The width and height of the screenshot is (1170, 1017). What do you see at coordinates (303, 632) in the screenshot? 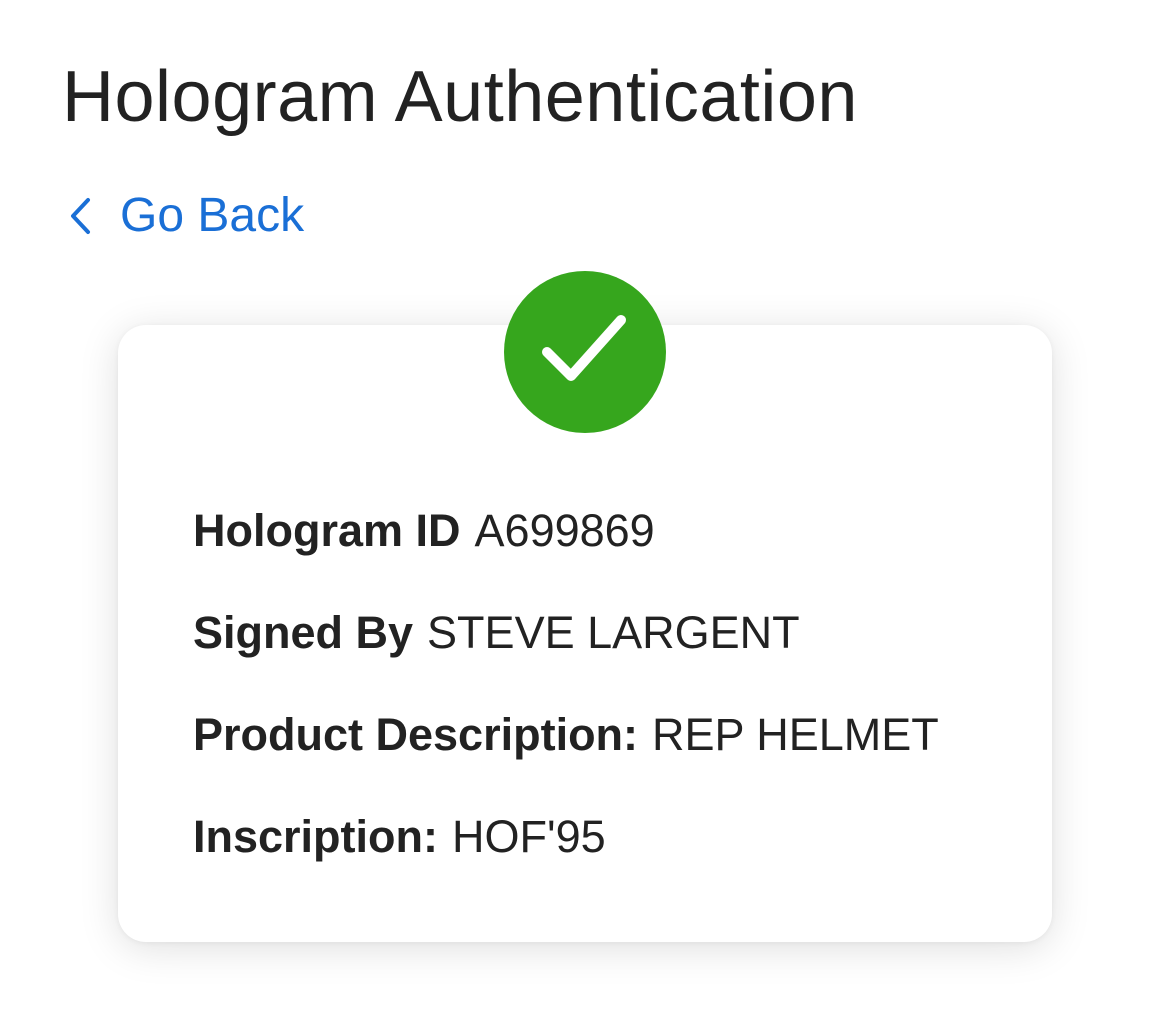
I see `detail-label: Signed By` at bounding box center [303, 632].